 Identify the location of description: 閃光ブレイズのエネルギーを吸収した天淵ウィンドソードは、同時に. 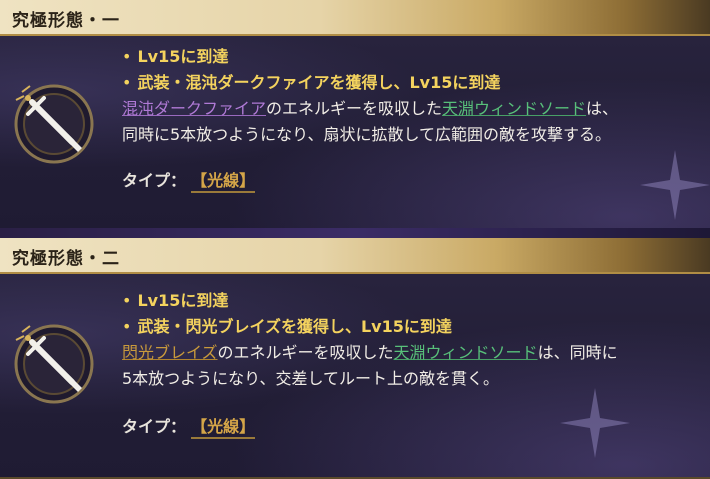
(370, 352).